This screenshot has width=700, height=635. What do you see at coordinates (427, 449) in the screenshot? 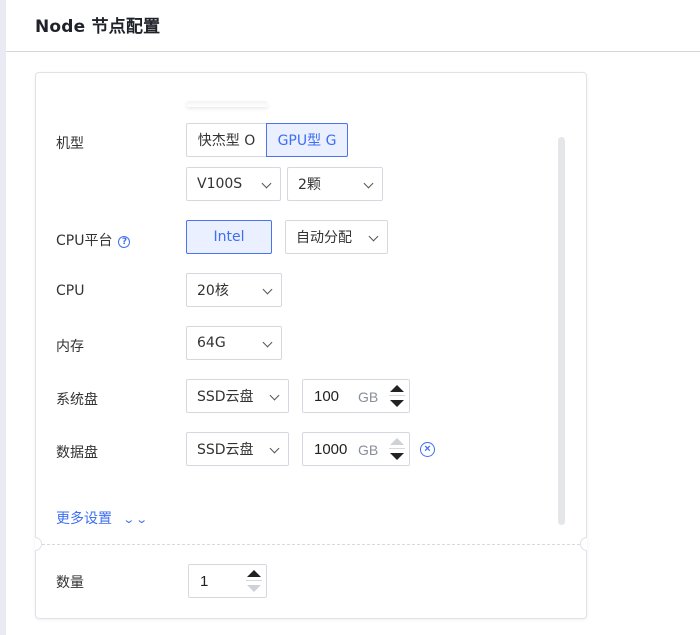
I see `close-circle-icon: ×` at bounding box center [427, 449].